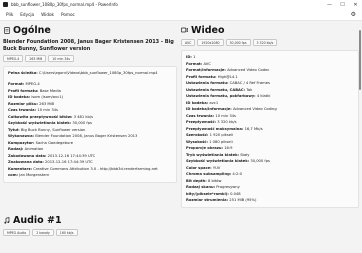 This screenshot has height=253, width=362. I want to click on maximize-button: ☐, so click(342, 4).